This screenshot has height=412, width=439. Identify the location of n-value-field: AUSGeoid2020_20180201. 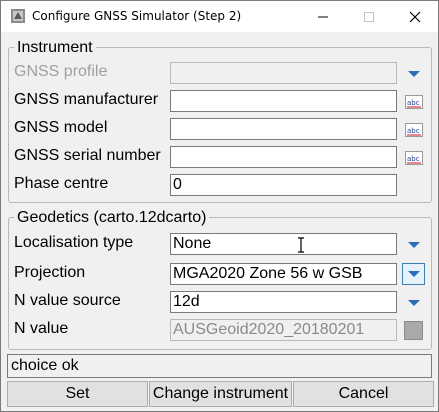
(283, 330).